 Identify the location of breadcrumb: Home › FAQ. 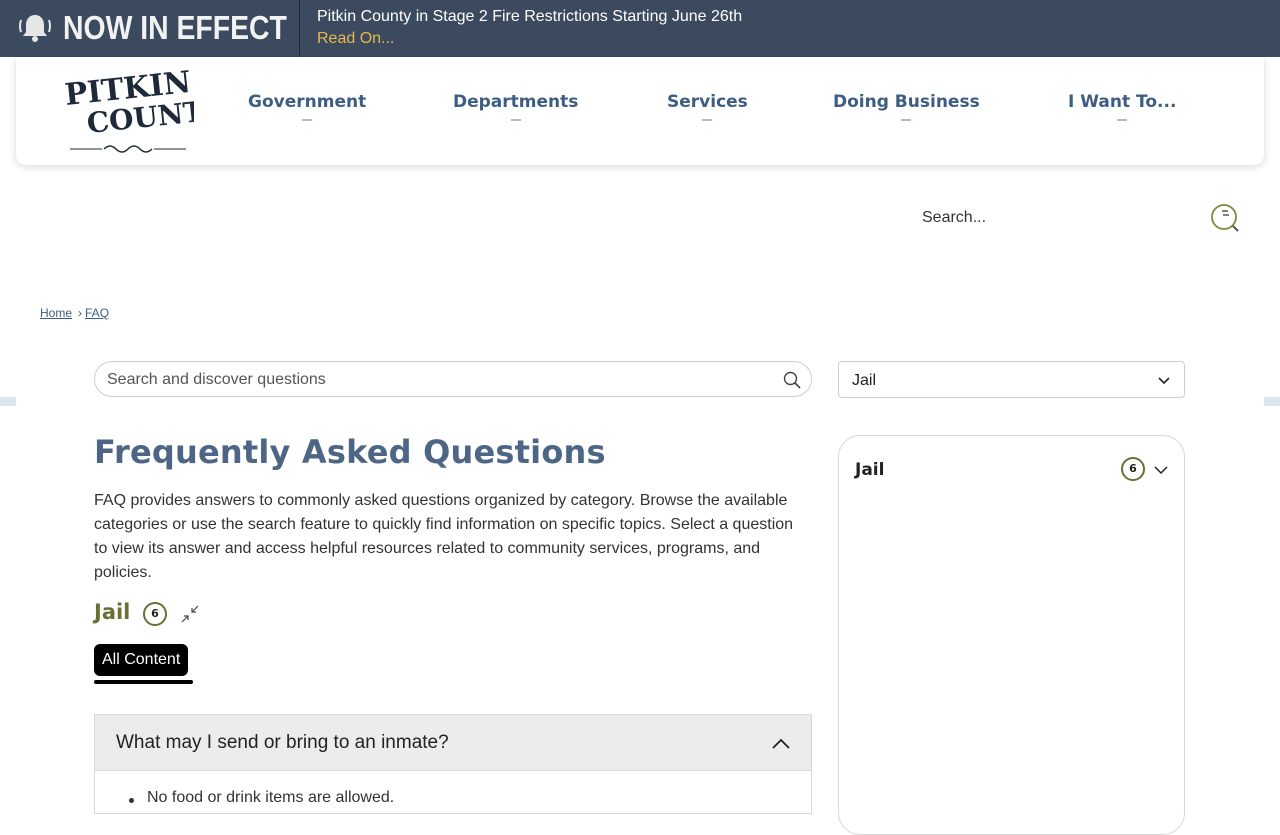
(74, 313).